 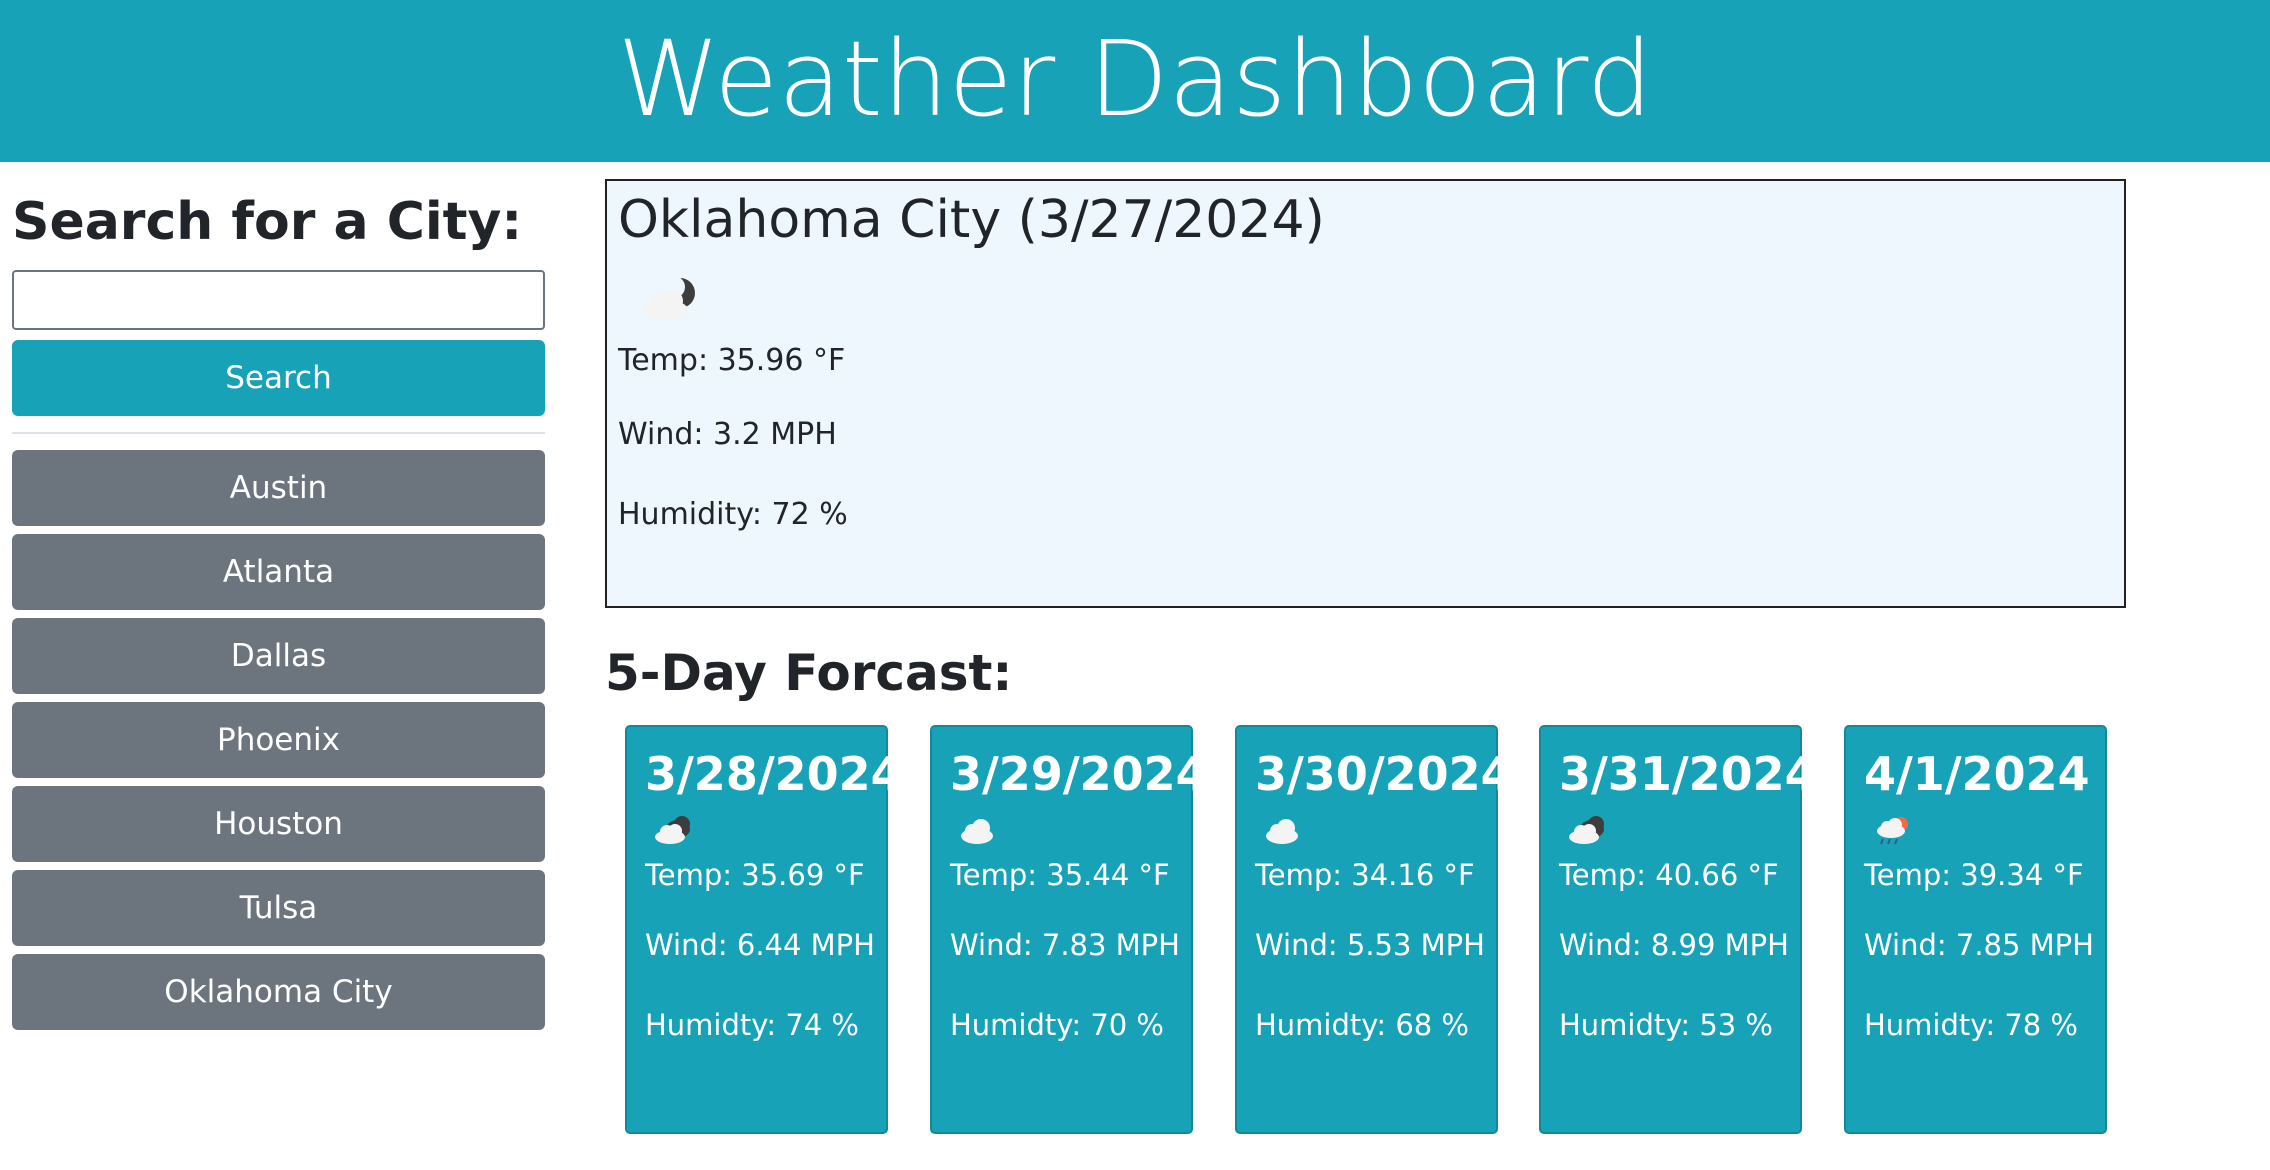 I want to click on page-header: Weather Dashboard, so click(x=1135, y=81).